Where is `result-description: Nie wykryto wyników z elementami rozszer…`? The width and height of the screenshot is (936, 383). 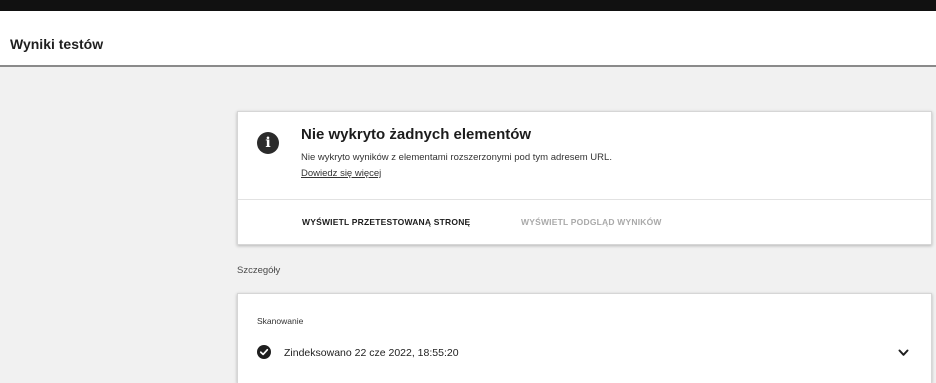 result-description: Nie wykryto wyników z elementami rozszer… is located at coordinates (456, 157).